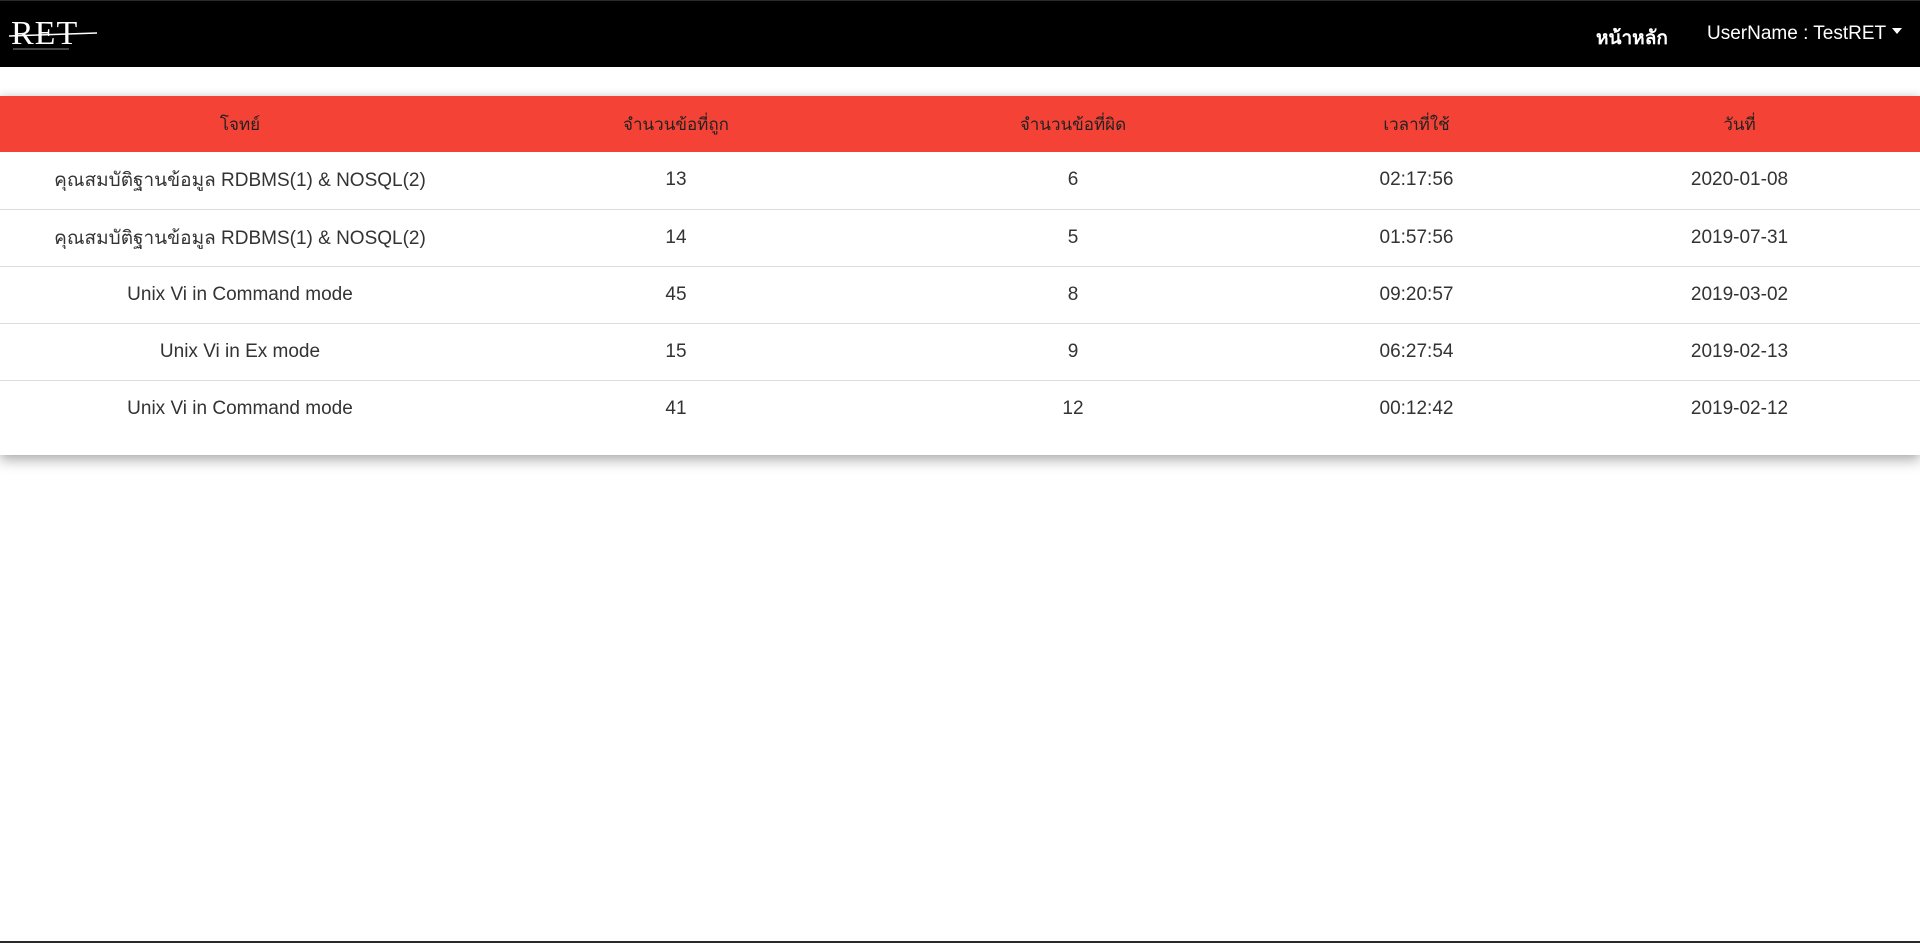 Image resolution: width=1920 pixels, height=943 pixels. I want to click on header-correct: จำนวนข้อที่ถูก, so click(676, 124).